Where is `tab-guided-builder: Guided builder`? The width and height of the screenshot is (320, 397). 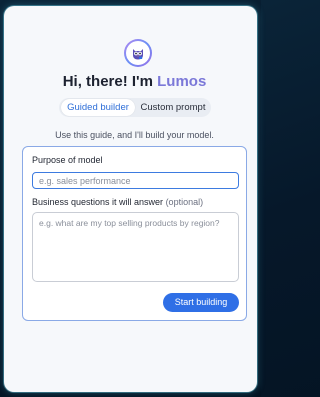 tab-guided-builder: Guided builder is located at coordinates (98, 107).